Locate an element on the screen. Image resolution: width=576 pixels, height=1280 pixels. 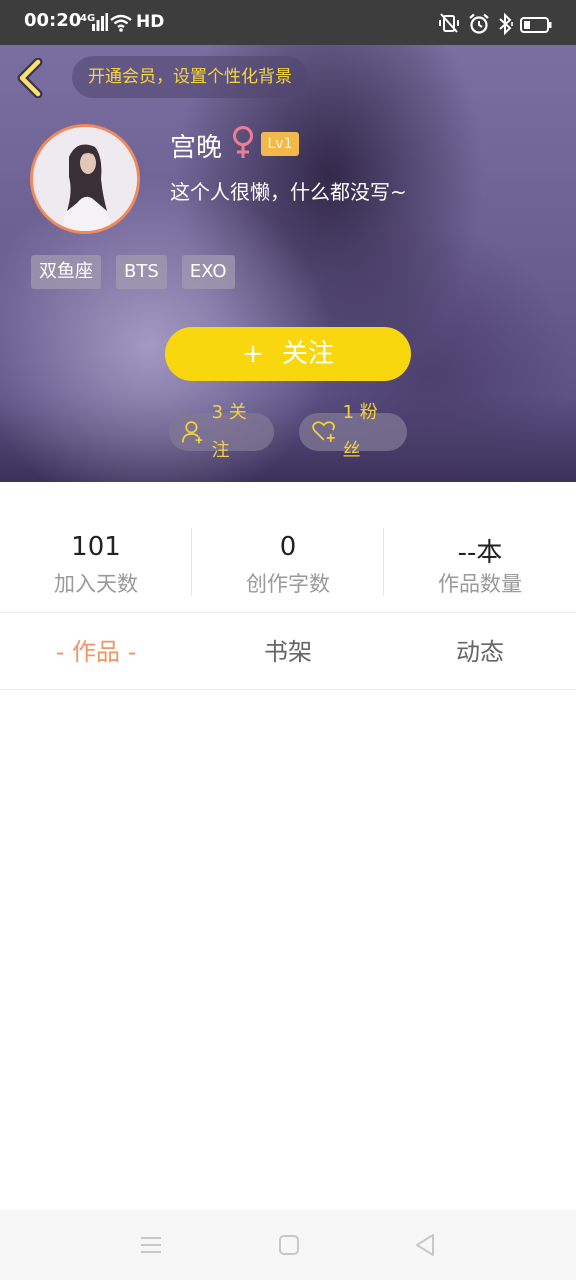
stat-label: 加入天数 is located at coordinates (96, 584).